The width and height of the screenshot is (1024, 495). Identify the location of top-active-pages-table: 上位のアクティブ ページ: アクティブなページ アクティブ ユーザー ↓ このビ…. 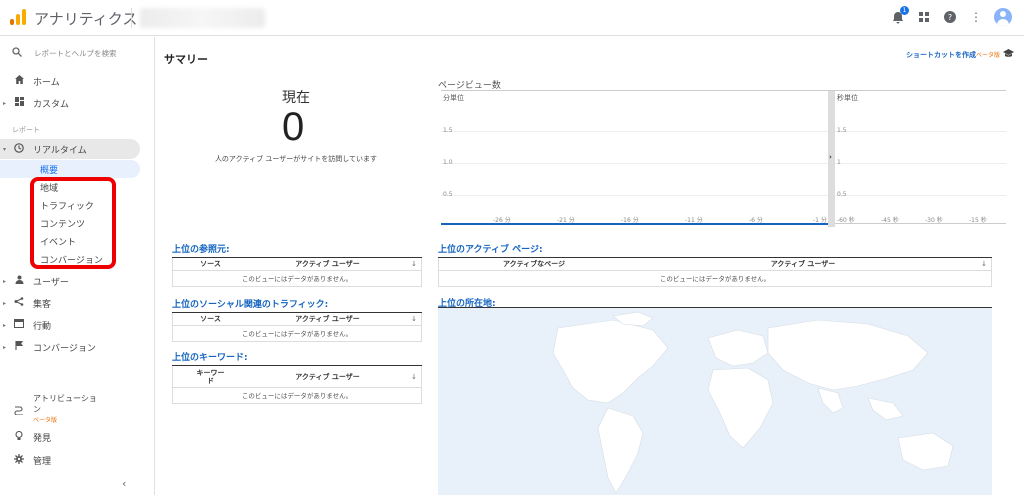
(715, 264).